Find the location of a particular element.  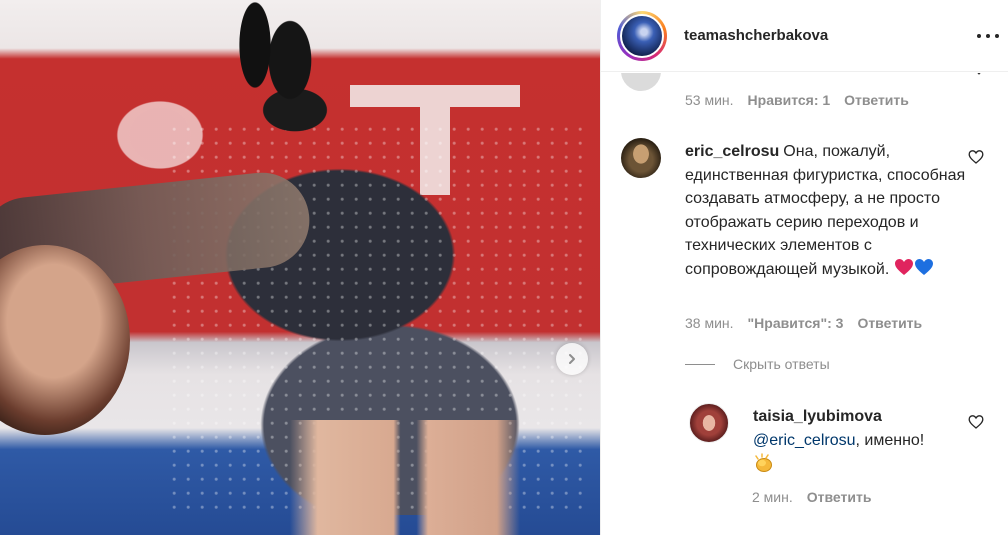

comment-meta: 2 мин. Ответить is located at coordinates (811, 497).